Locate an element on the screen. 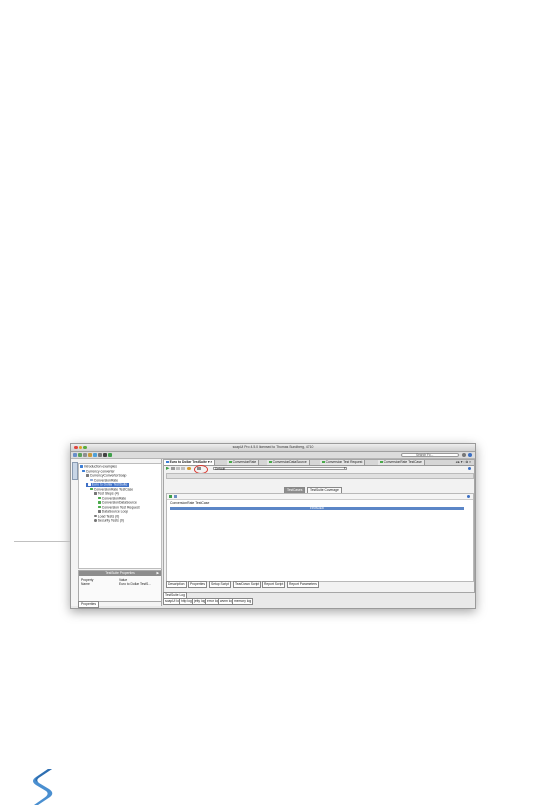  testcases-panel: ConversionRate TestCase FINISHED is located at coordinates (320, 537).